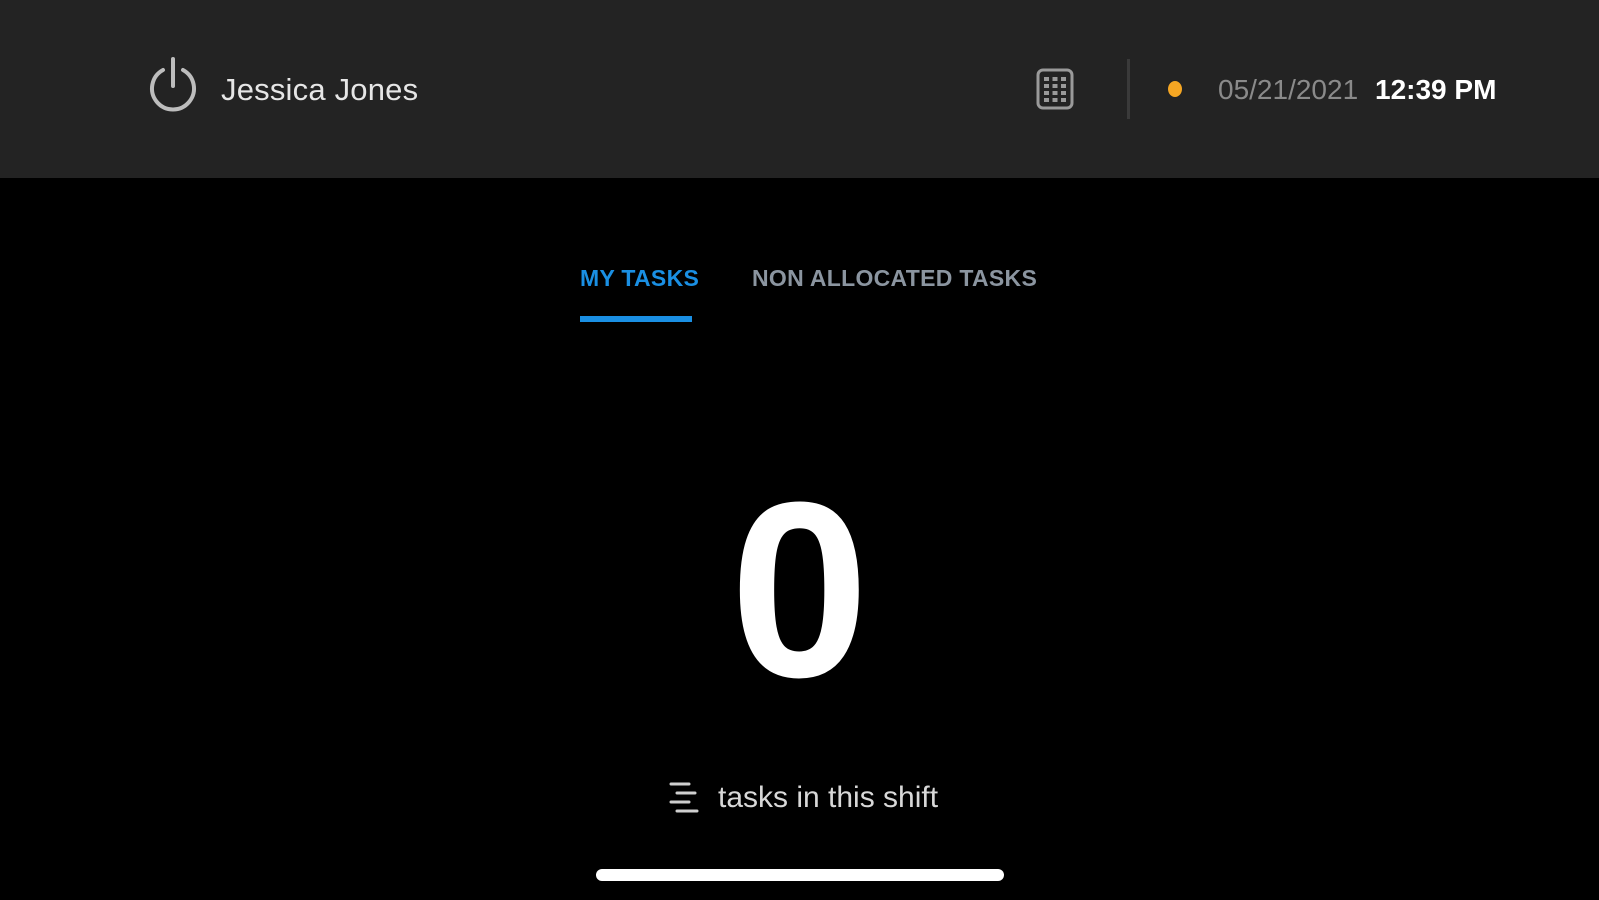 This screenshot has width=1599, height=900. Describe the element at coordinates (894, 278) in the screenshot. I see `tab-non-allocated-tasks: NON ALLOCATED TASKS` at that location.